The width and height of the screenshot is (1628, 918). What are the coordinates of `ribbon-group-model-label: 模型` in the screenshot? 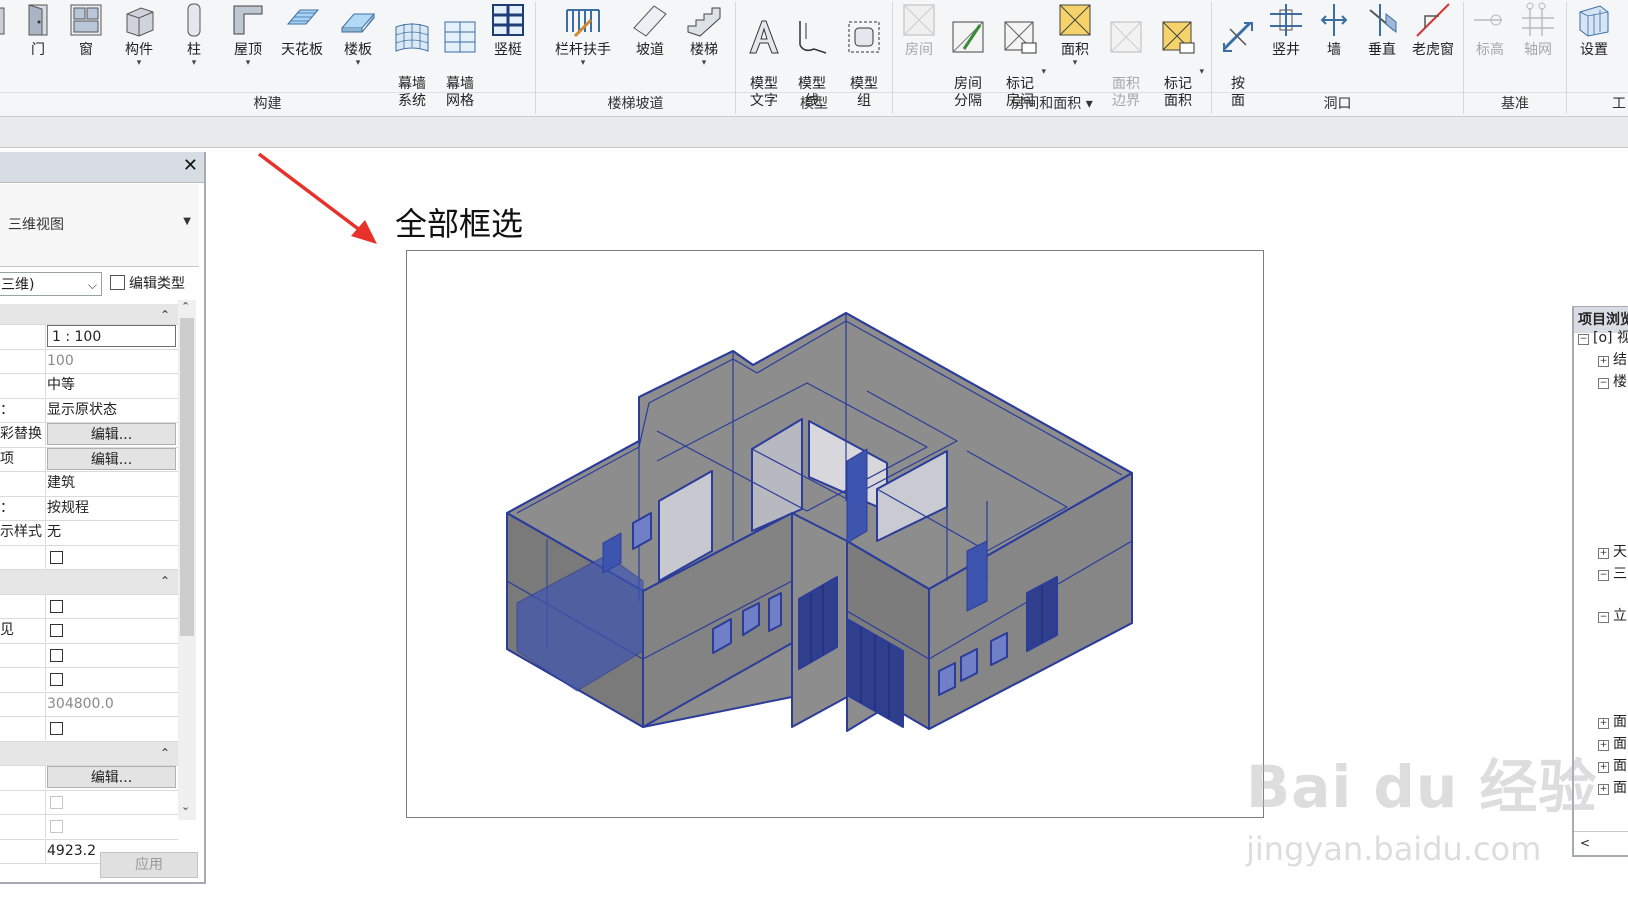 It's located at (814, 104).